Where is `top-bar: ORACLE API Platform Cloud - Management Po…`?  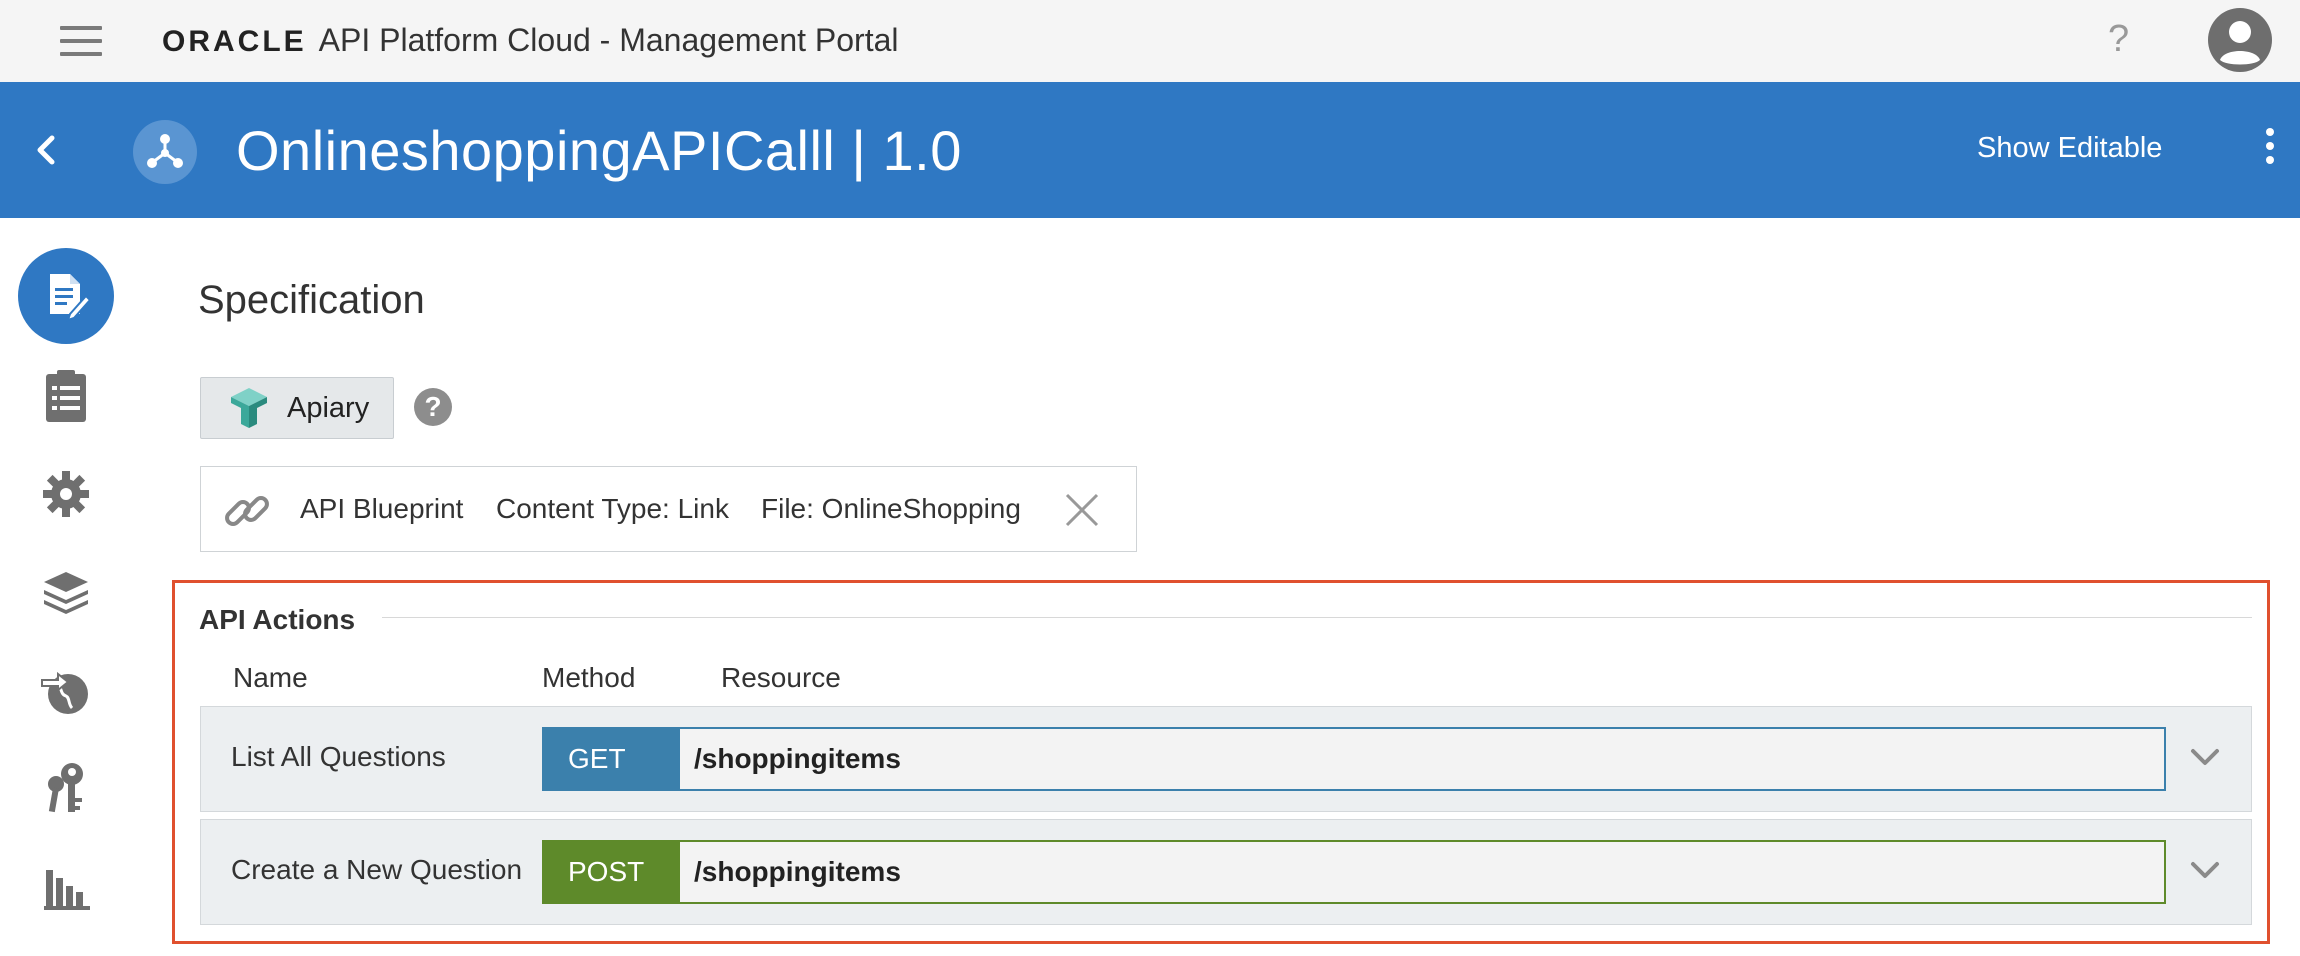 top-bar: ORACLE API Platform Cloud - Management Po… is located at coordinates (1150, 41).